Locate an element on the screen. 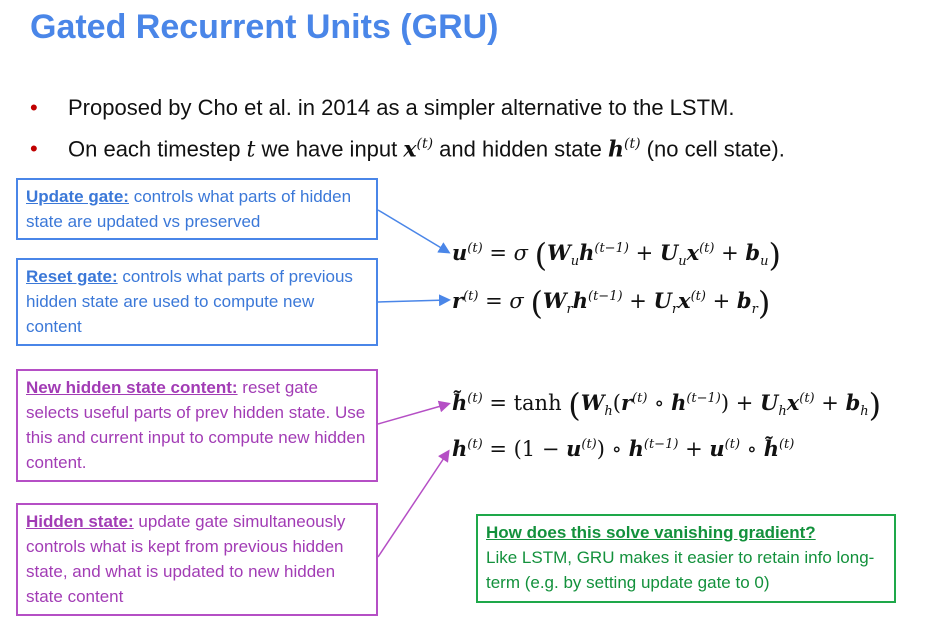 Image resolution: width=941 pixels, height=626 pixels. arrow-hidden is located at coordinates (413, 503).